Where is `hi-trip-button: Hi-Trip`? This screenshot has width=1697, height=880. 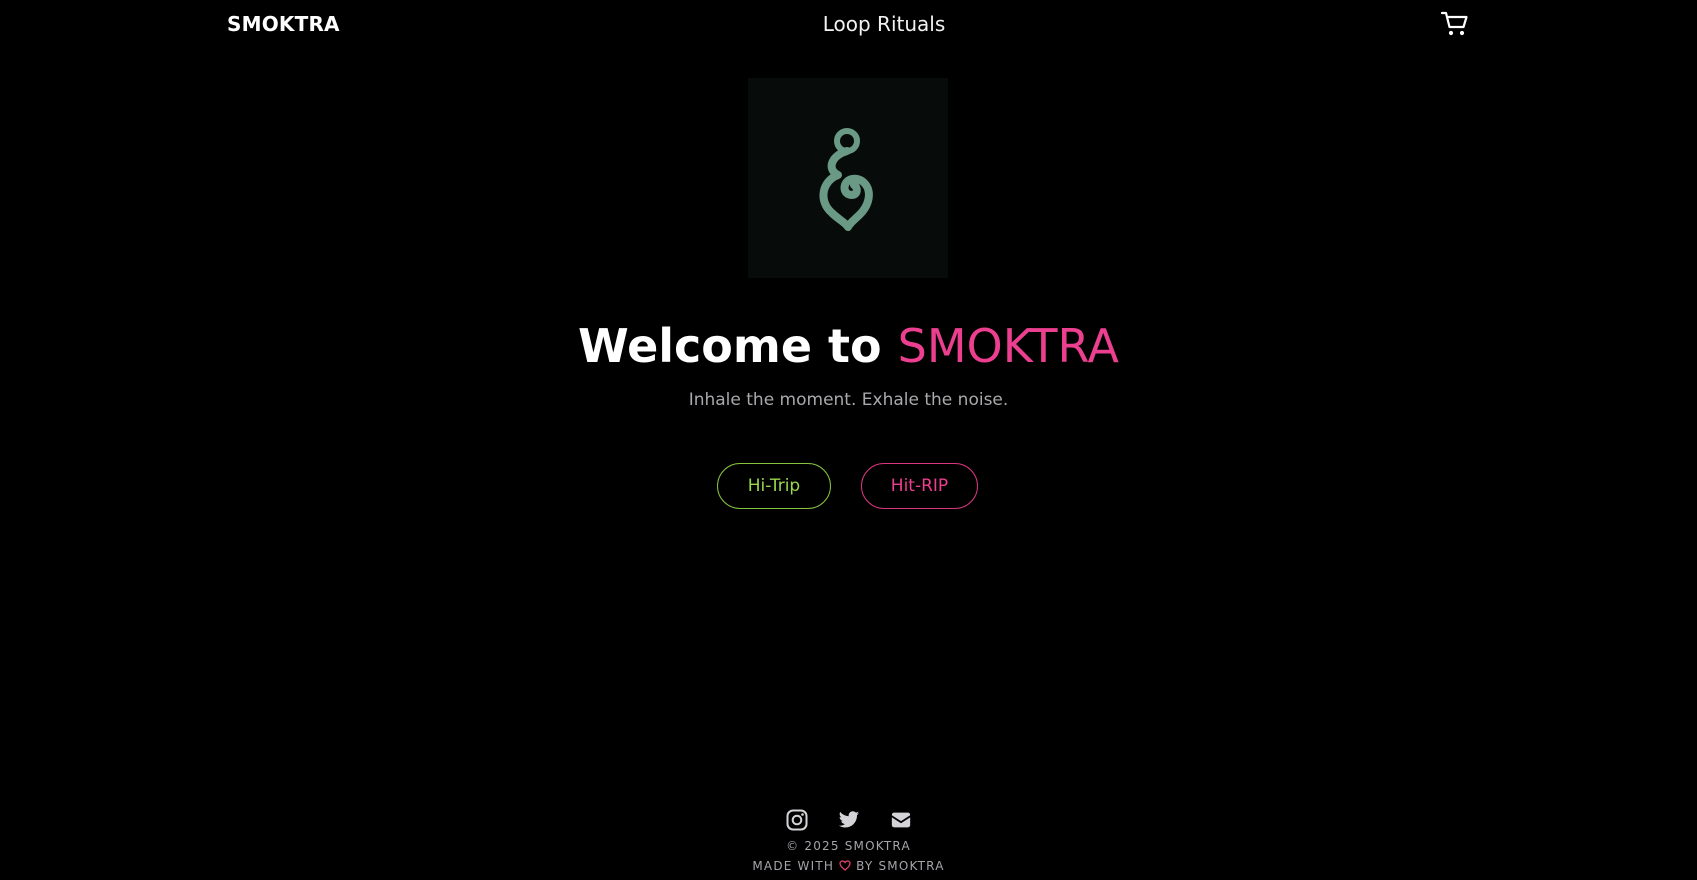 hi-trip-button: Hi-Trip is located at coordinates (774, 486).